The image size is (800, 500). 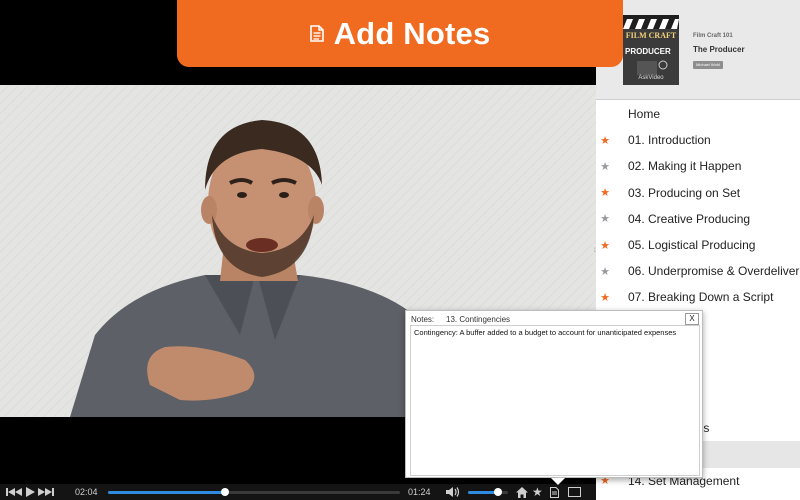 I want to click on course-series: Film Craft 101, so click(x=713, y=36).